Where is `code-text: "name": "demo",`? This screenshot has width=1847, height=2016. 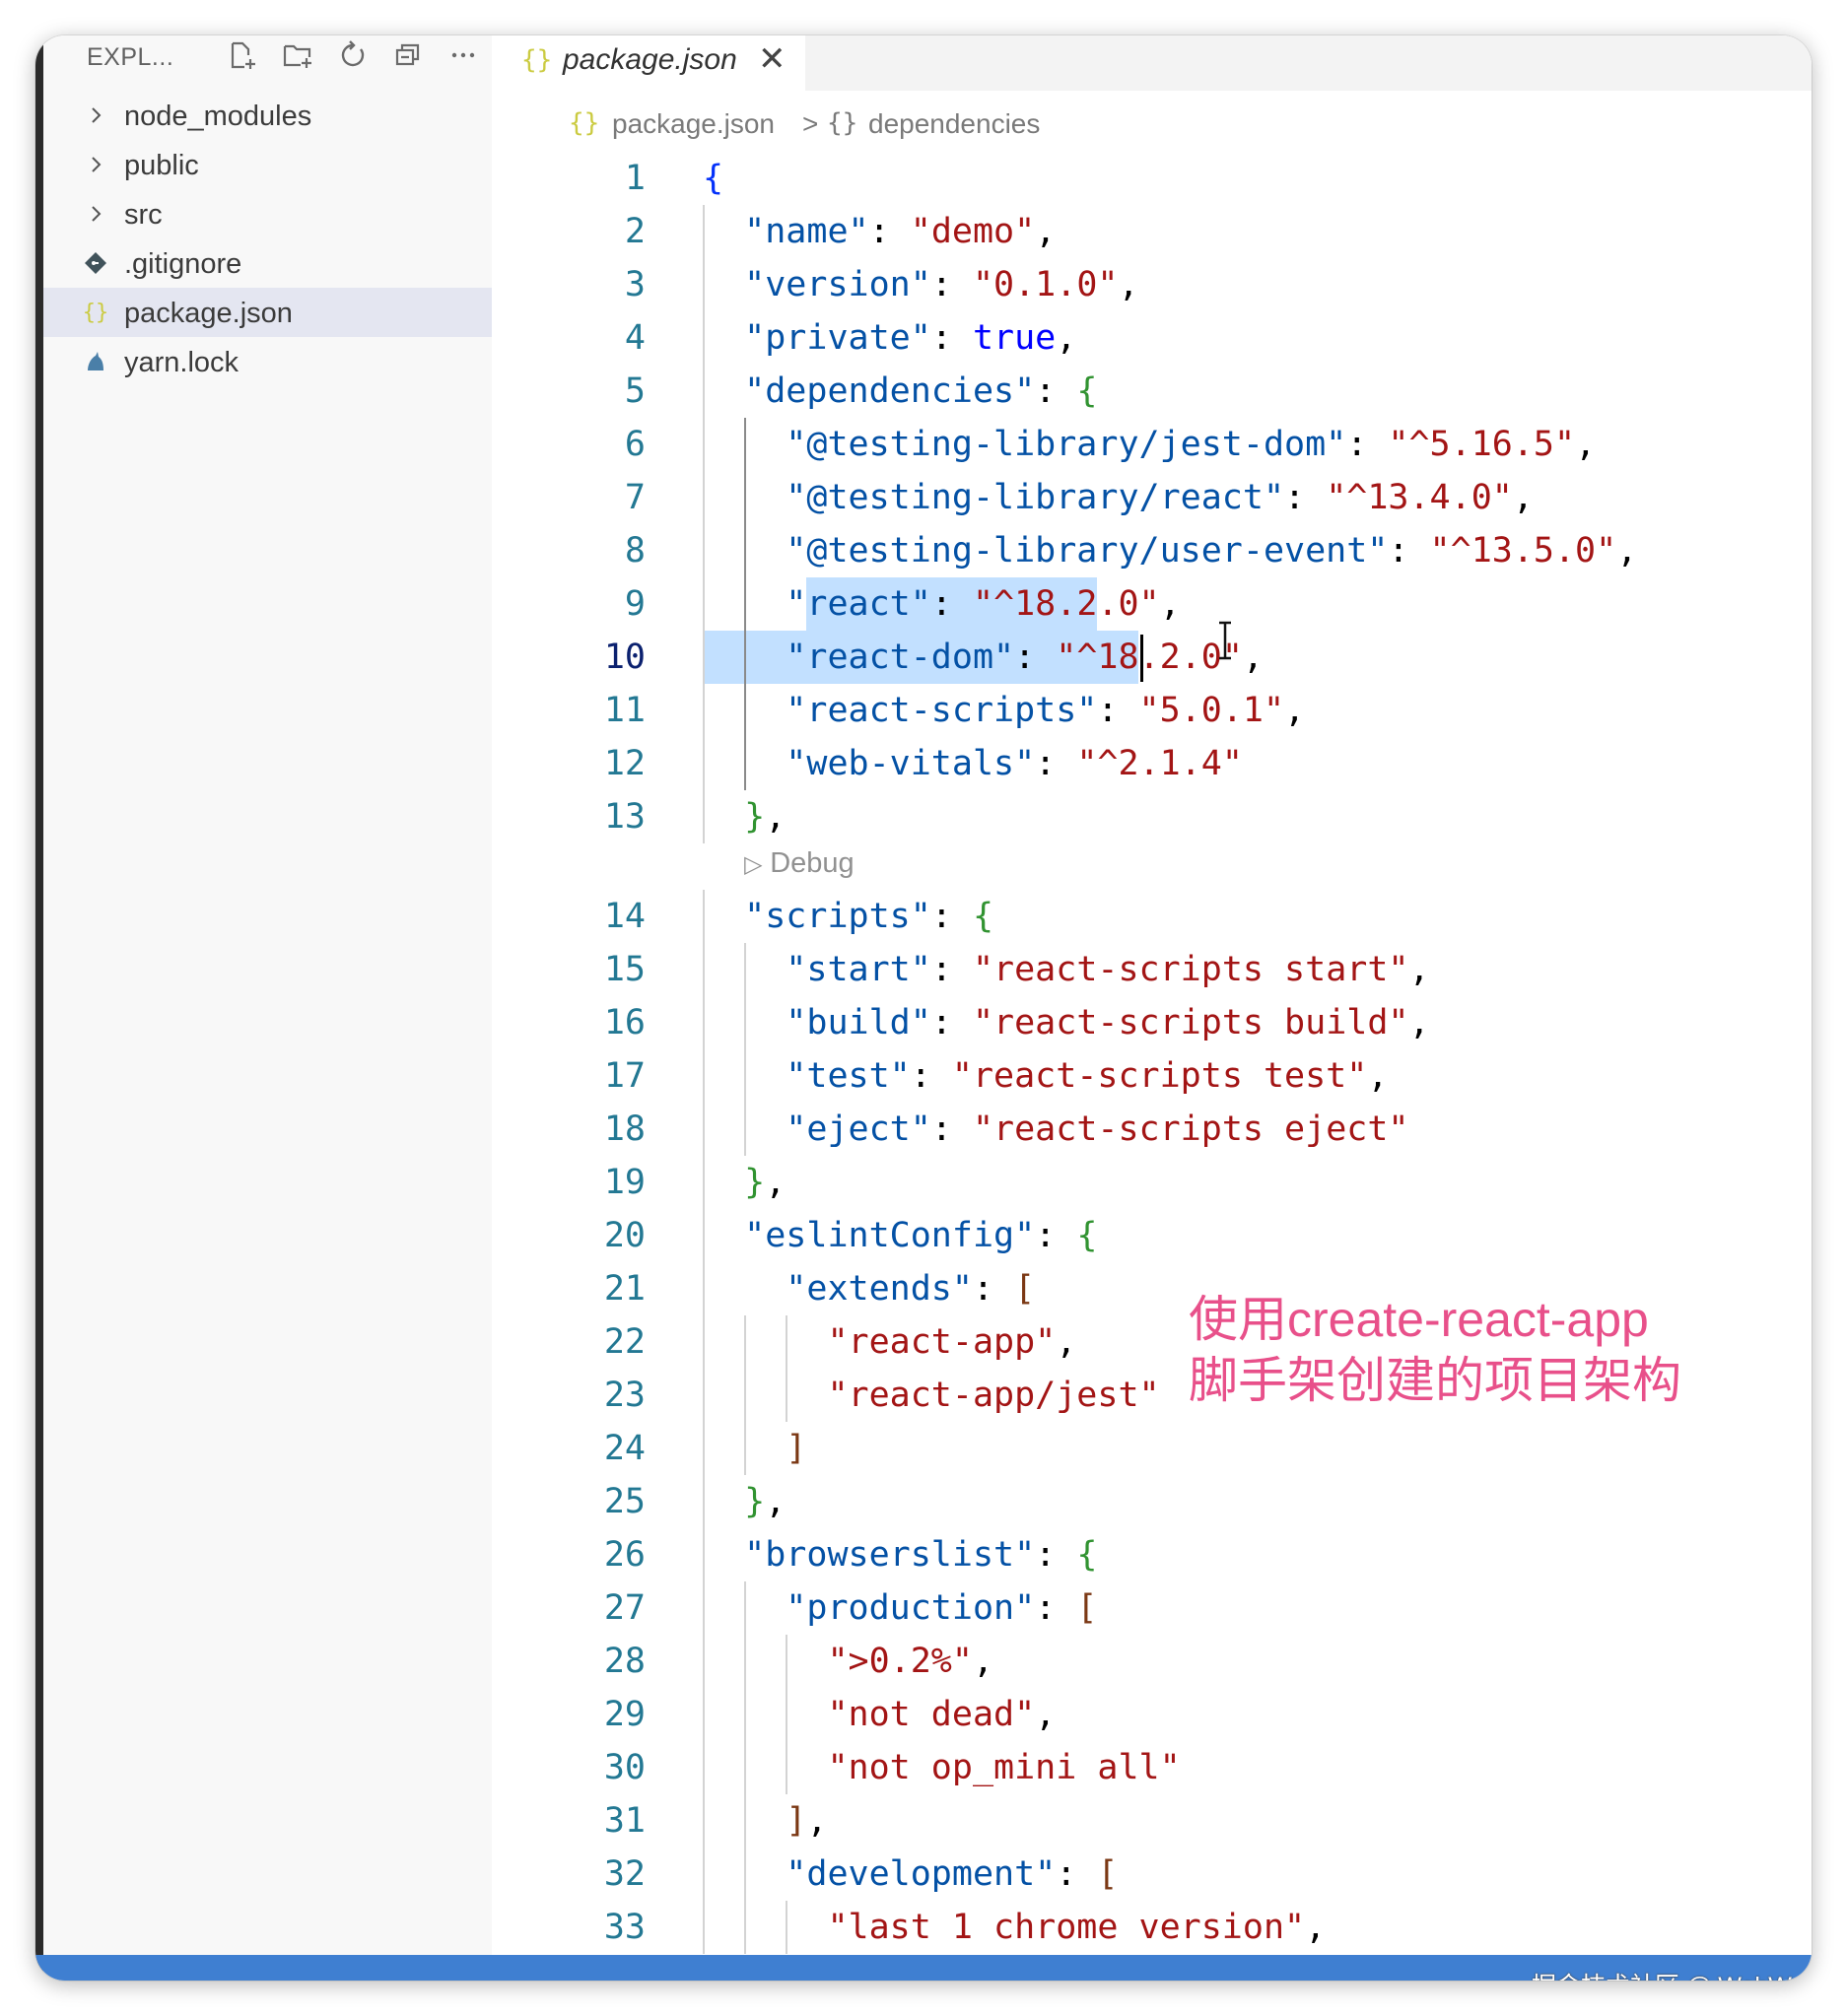 code-text: "name": "demo", is located at coordinates (900, 231).